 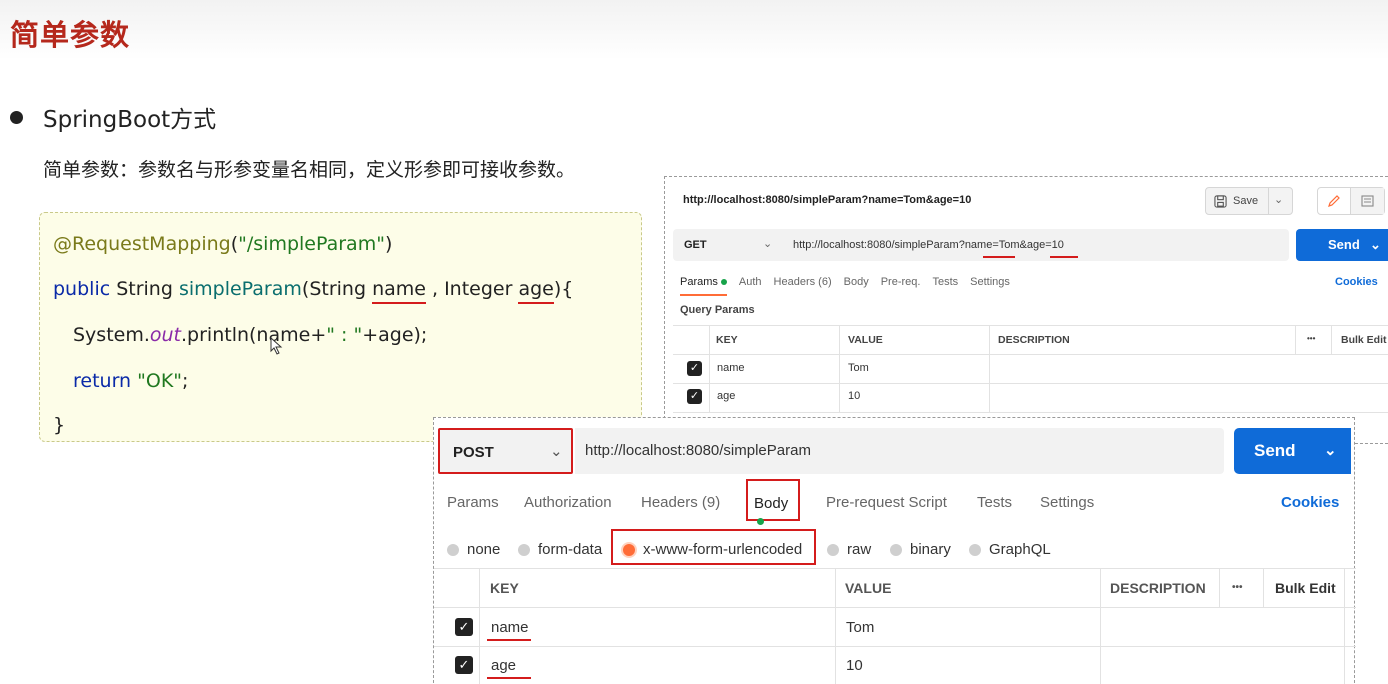 What do you see at coordinates (102, 381) in the screenshot?
I see `code-keyword: return` at bounding box center [102, 381].